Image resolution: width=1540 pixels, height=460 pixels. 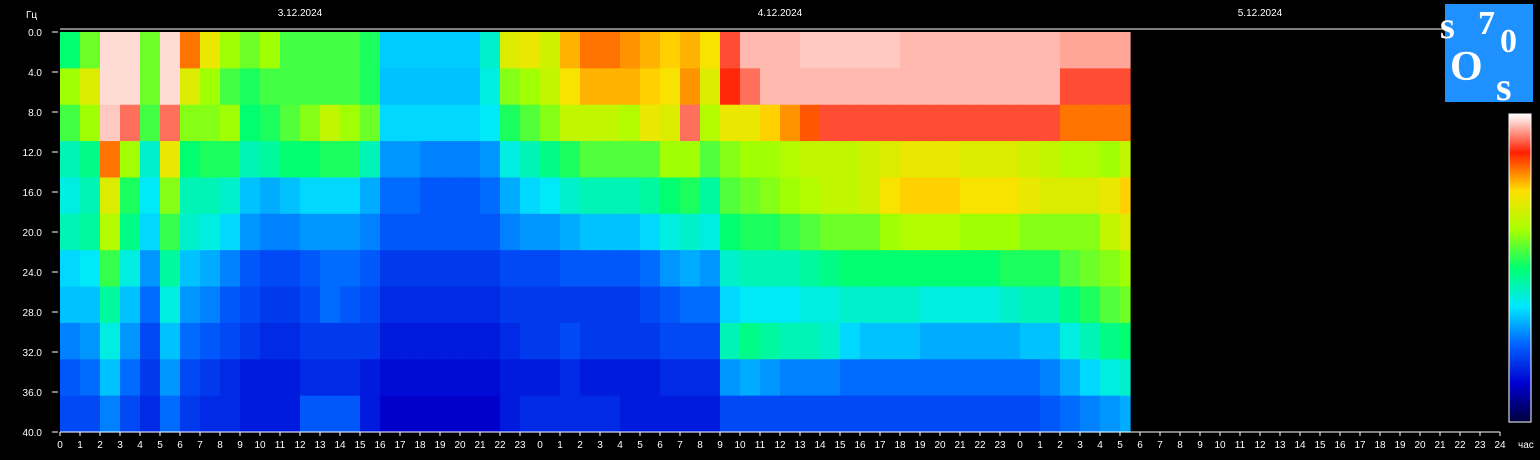 I want to click on x-tick-label: 13, so click(x=1280, y=445).